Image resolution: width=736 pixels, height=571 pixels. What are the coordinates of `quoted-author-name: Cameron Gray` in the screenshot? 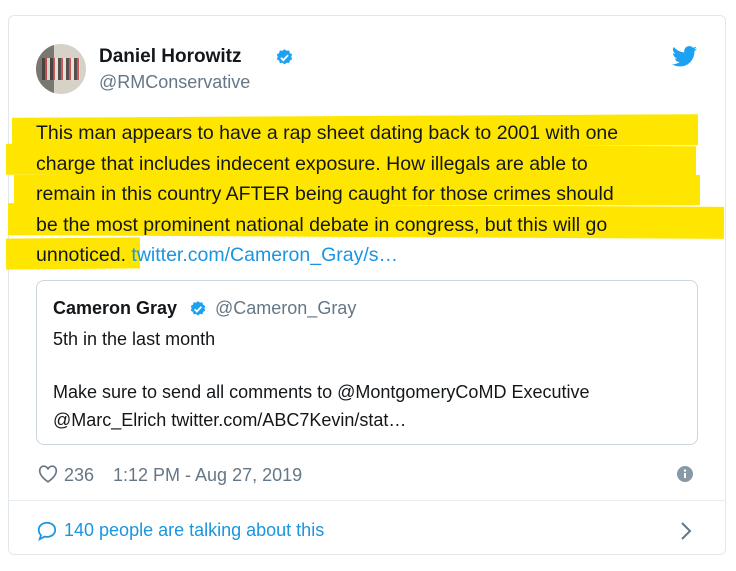 It's located at (115, 308).